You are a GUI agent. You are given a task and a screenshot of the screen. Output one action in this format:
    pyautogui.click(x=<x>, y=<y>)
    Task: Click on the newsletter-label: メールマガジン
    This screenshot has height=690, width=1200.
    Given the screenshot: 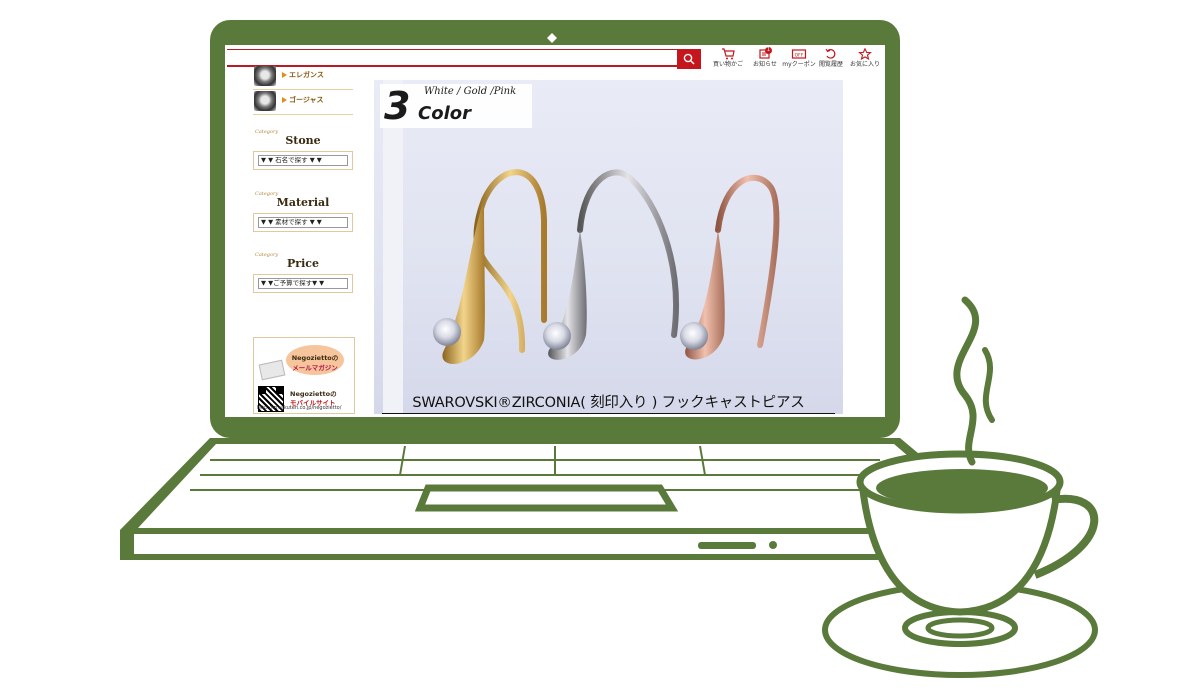 What is the action you would take?
    pyautogui.click(x=315, y=368)
    